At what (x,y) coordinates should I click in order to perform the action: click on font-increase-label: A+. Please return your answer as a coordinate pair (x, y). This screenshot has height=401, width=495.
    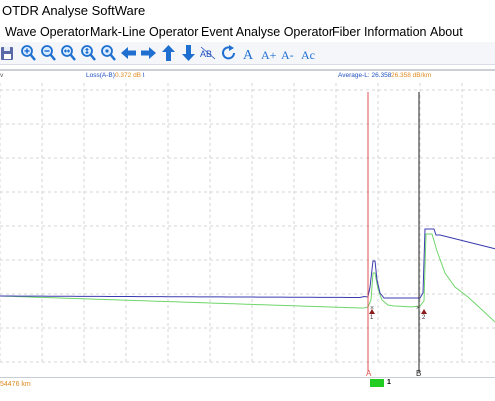
    Looking at the image, I should click on (269, 55).